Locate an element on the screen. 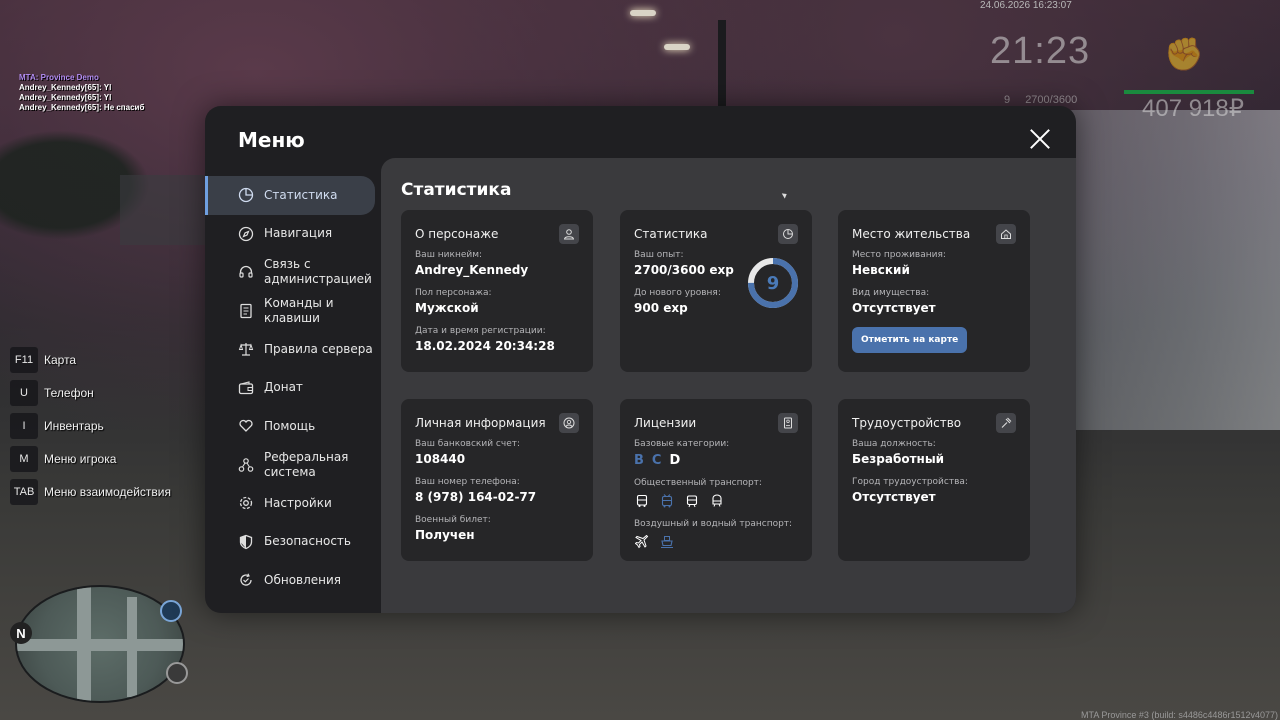 The image size is (1280, 720). content-title: Статистика is located at coordinates (456, 190).